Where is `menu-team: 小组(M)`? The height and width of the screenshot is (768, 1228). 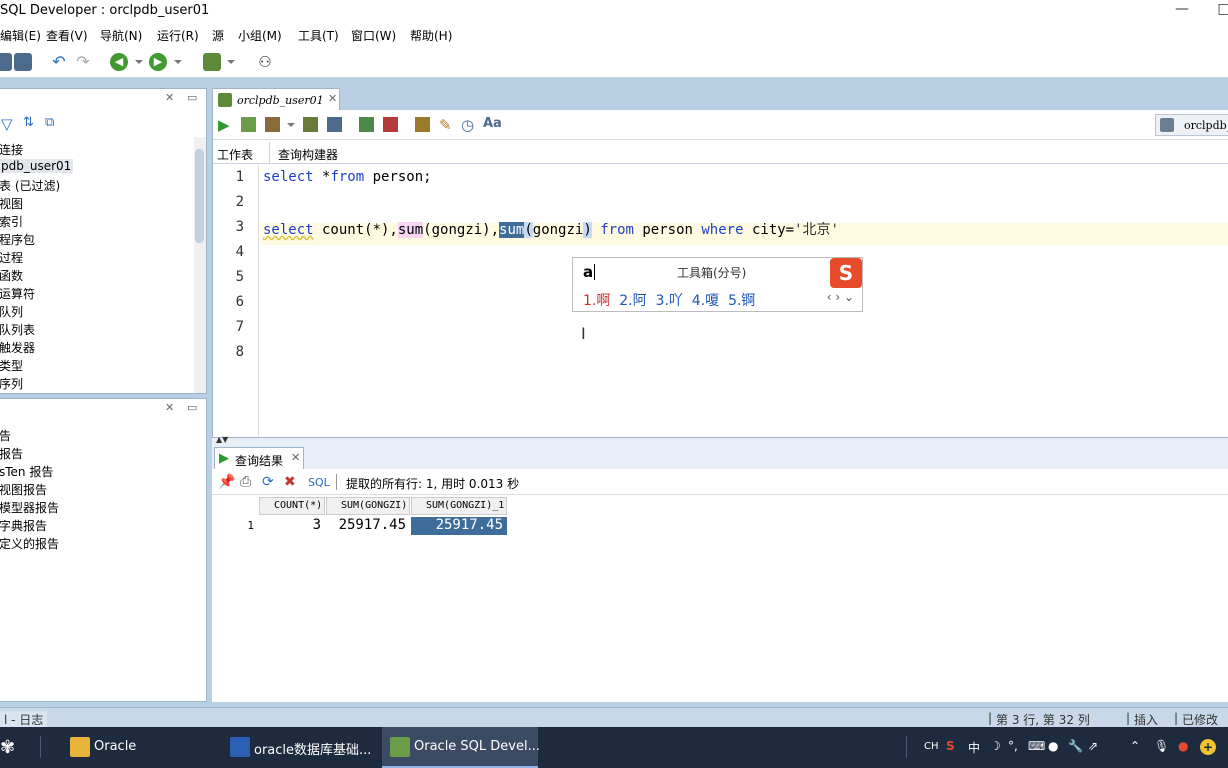
menu-team: 小组(M) is located at coordinates (260, 35).